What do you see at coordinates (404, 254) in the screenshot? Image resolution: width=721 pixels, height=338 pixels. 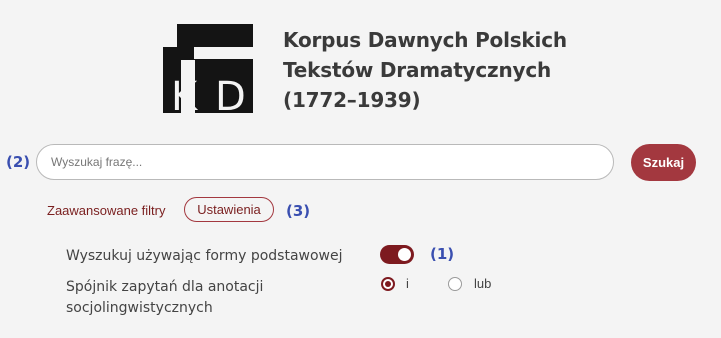 I see `toggle-knob` at bounding box center [404, 254].